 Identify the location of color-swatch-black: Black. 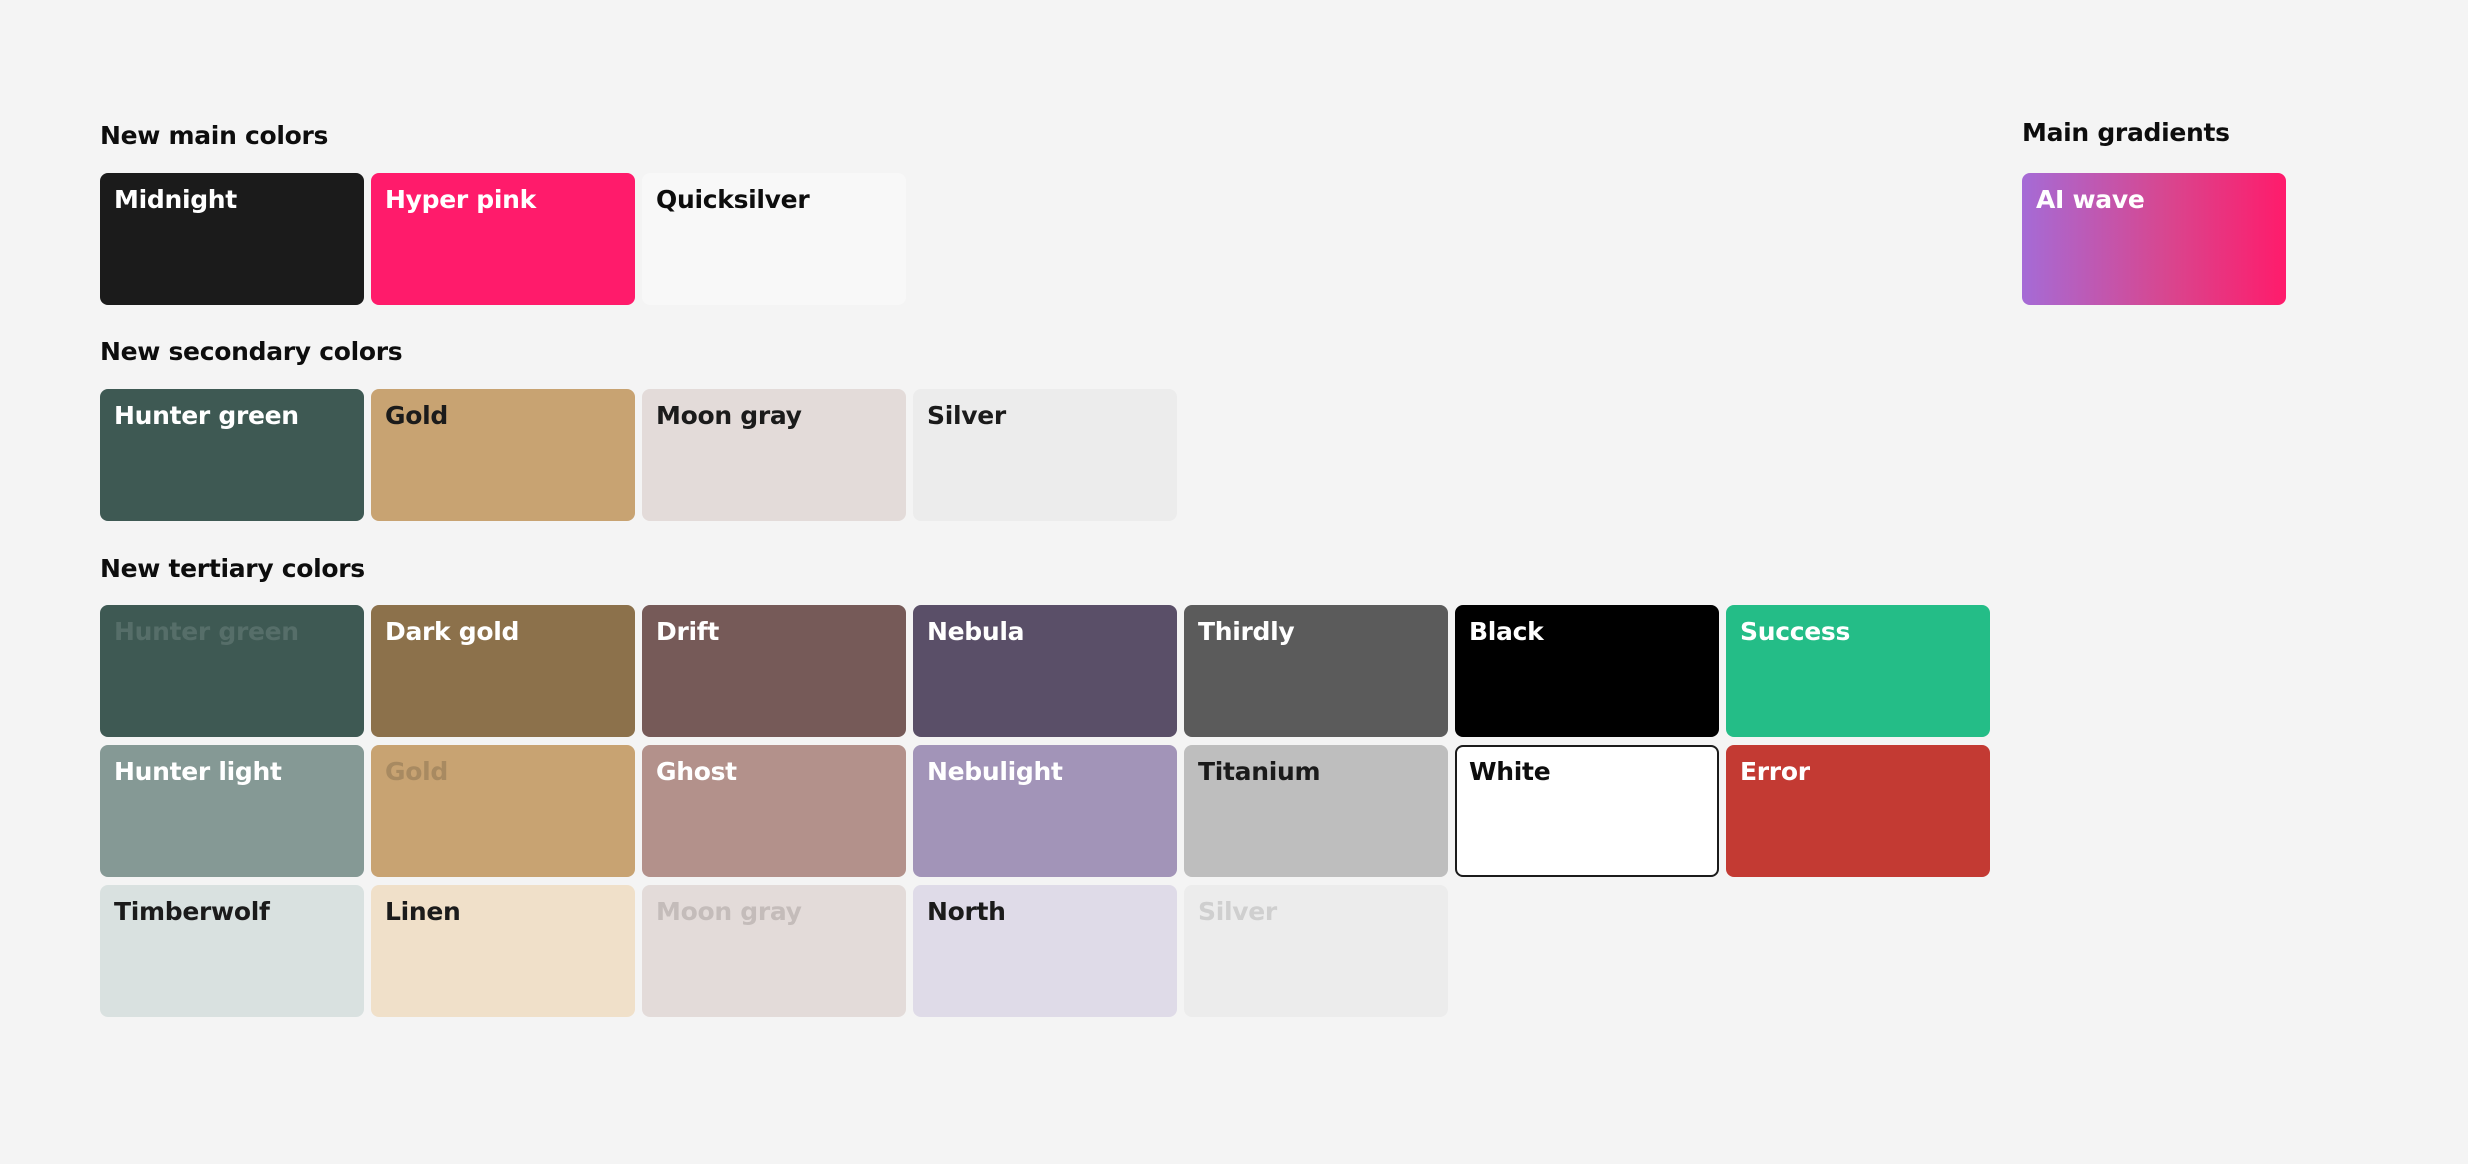
(1587, 671).